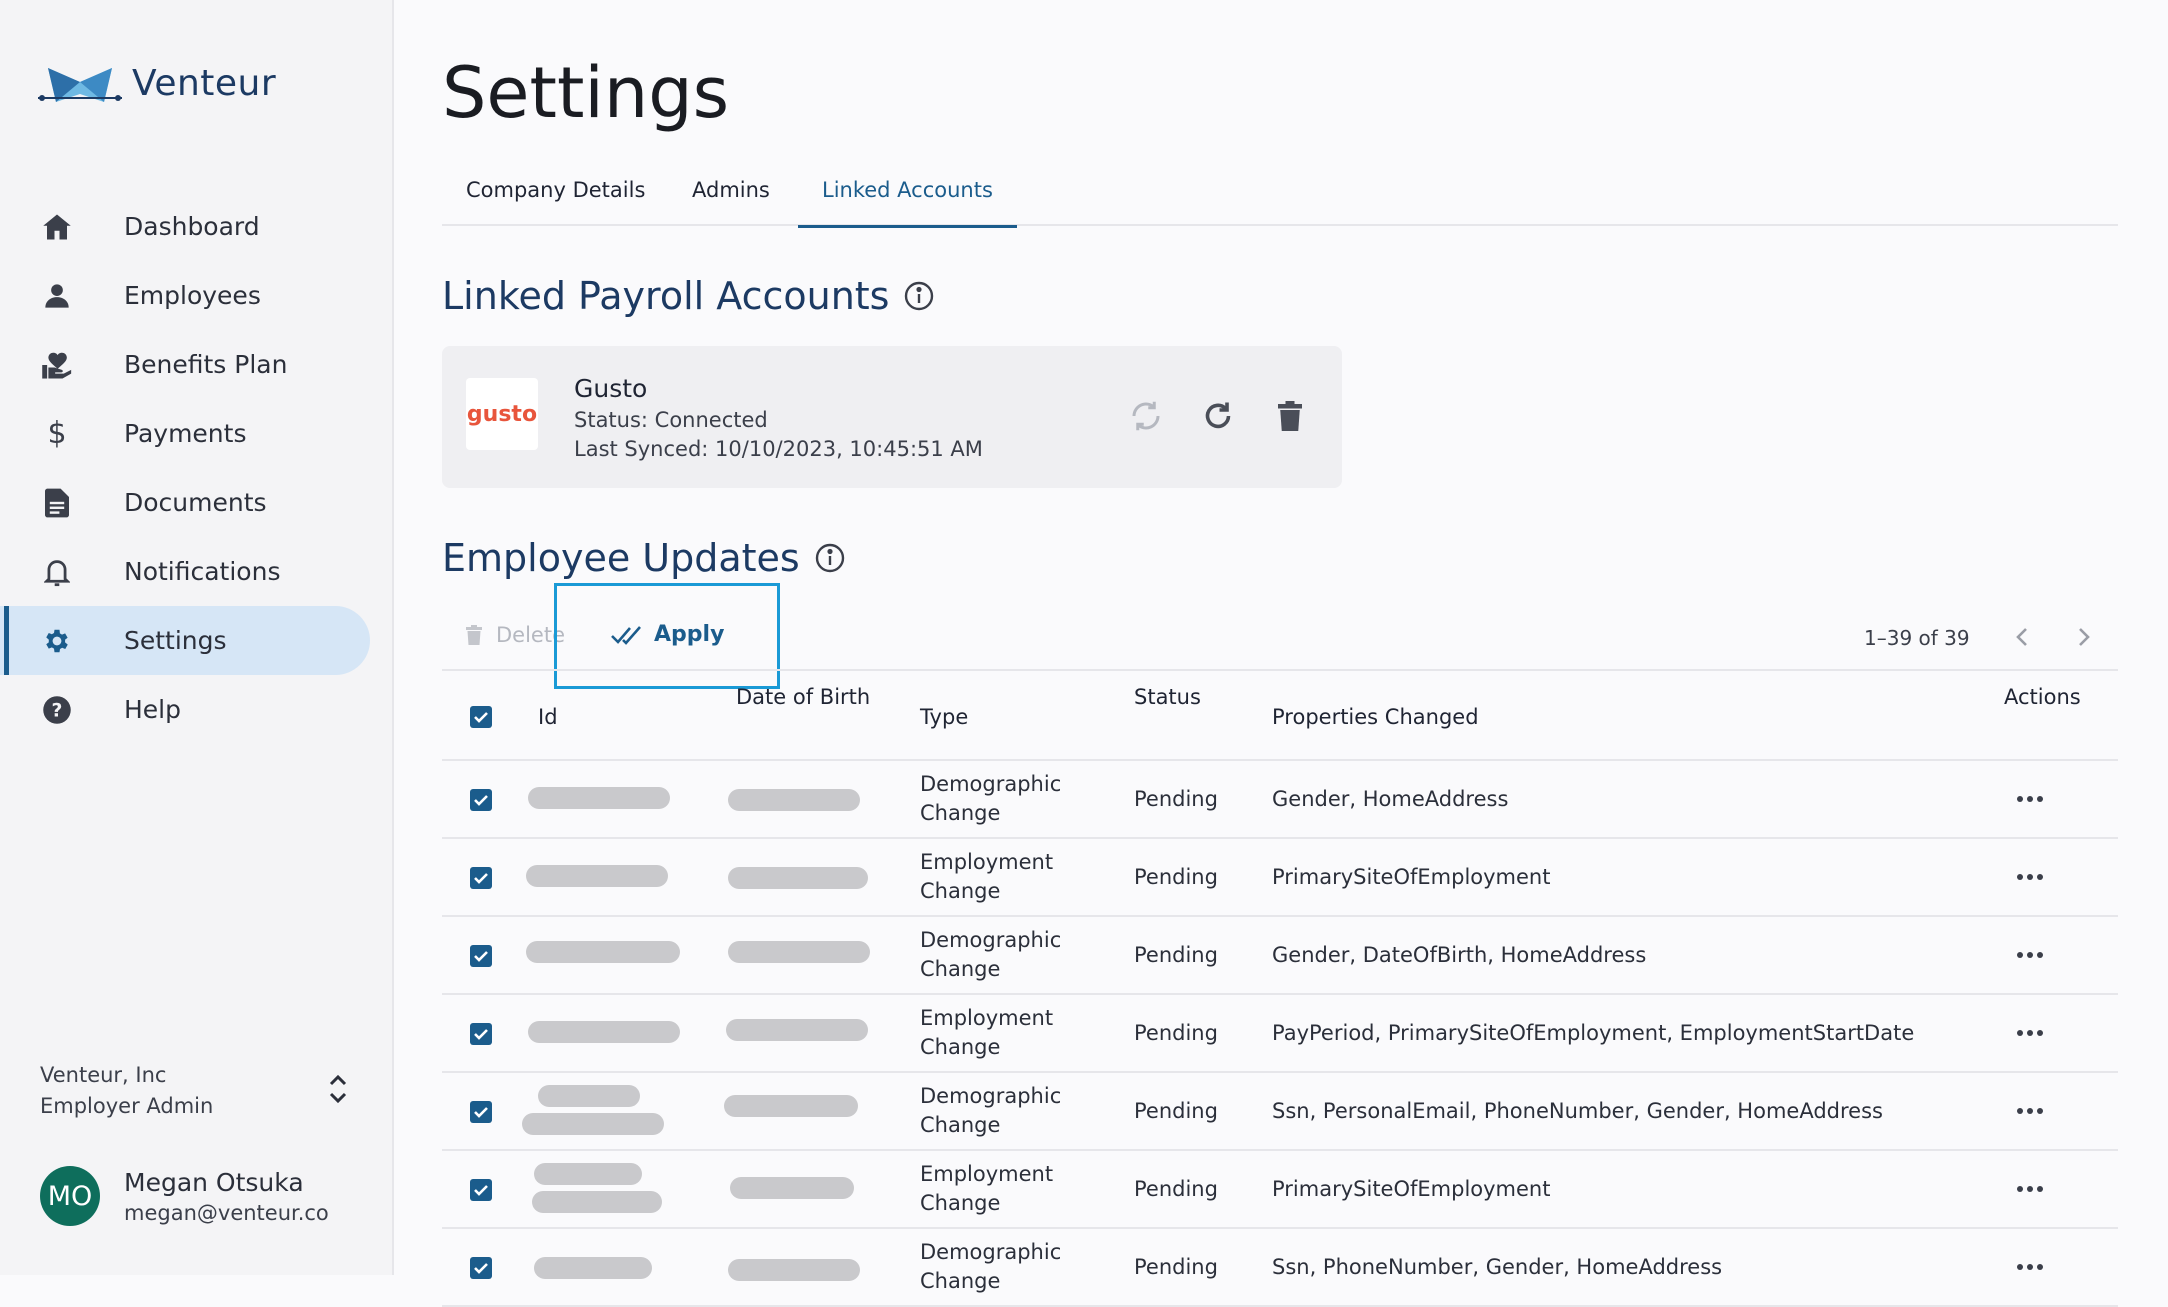 This screenshot has height=1307, width=2168. What do you see at coordinates (944, 717) in the screenshot?
I see `column-header-type: Type` at bounding box center [944, 717].